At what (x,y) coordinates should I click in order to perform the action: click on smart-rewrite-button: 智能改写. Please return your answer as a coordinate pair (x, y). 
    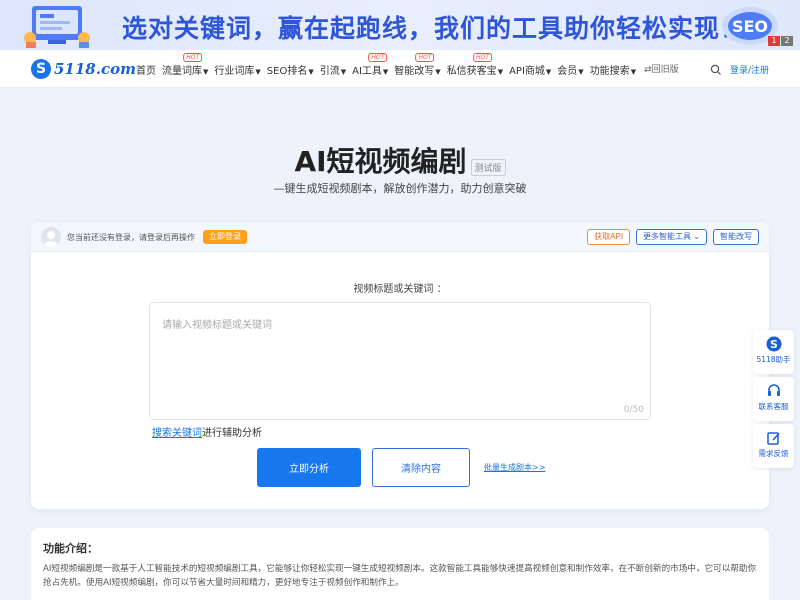
    Looking at the image, I should click on (736, 237).